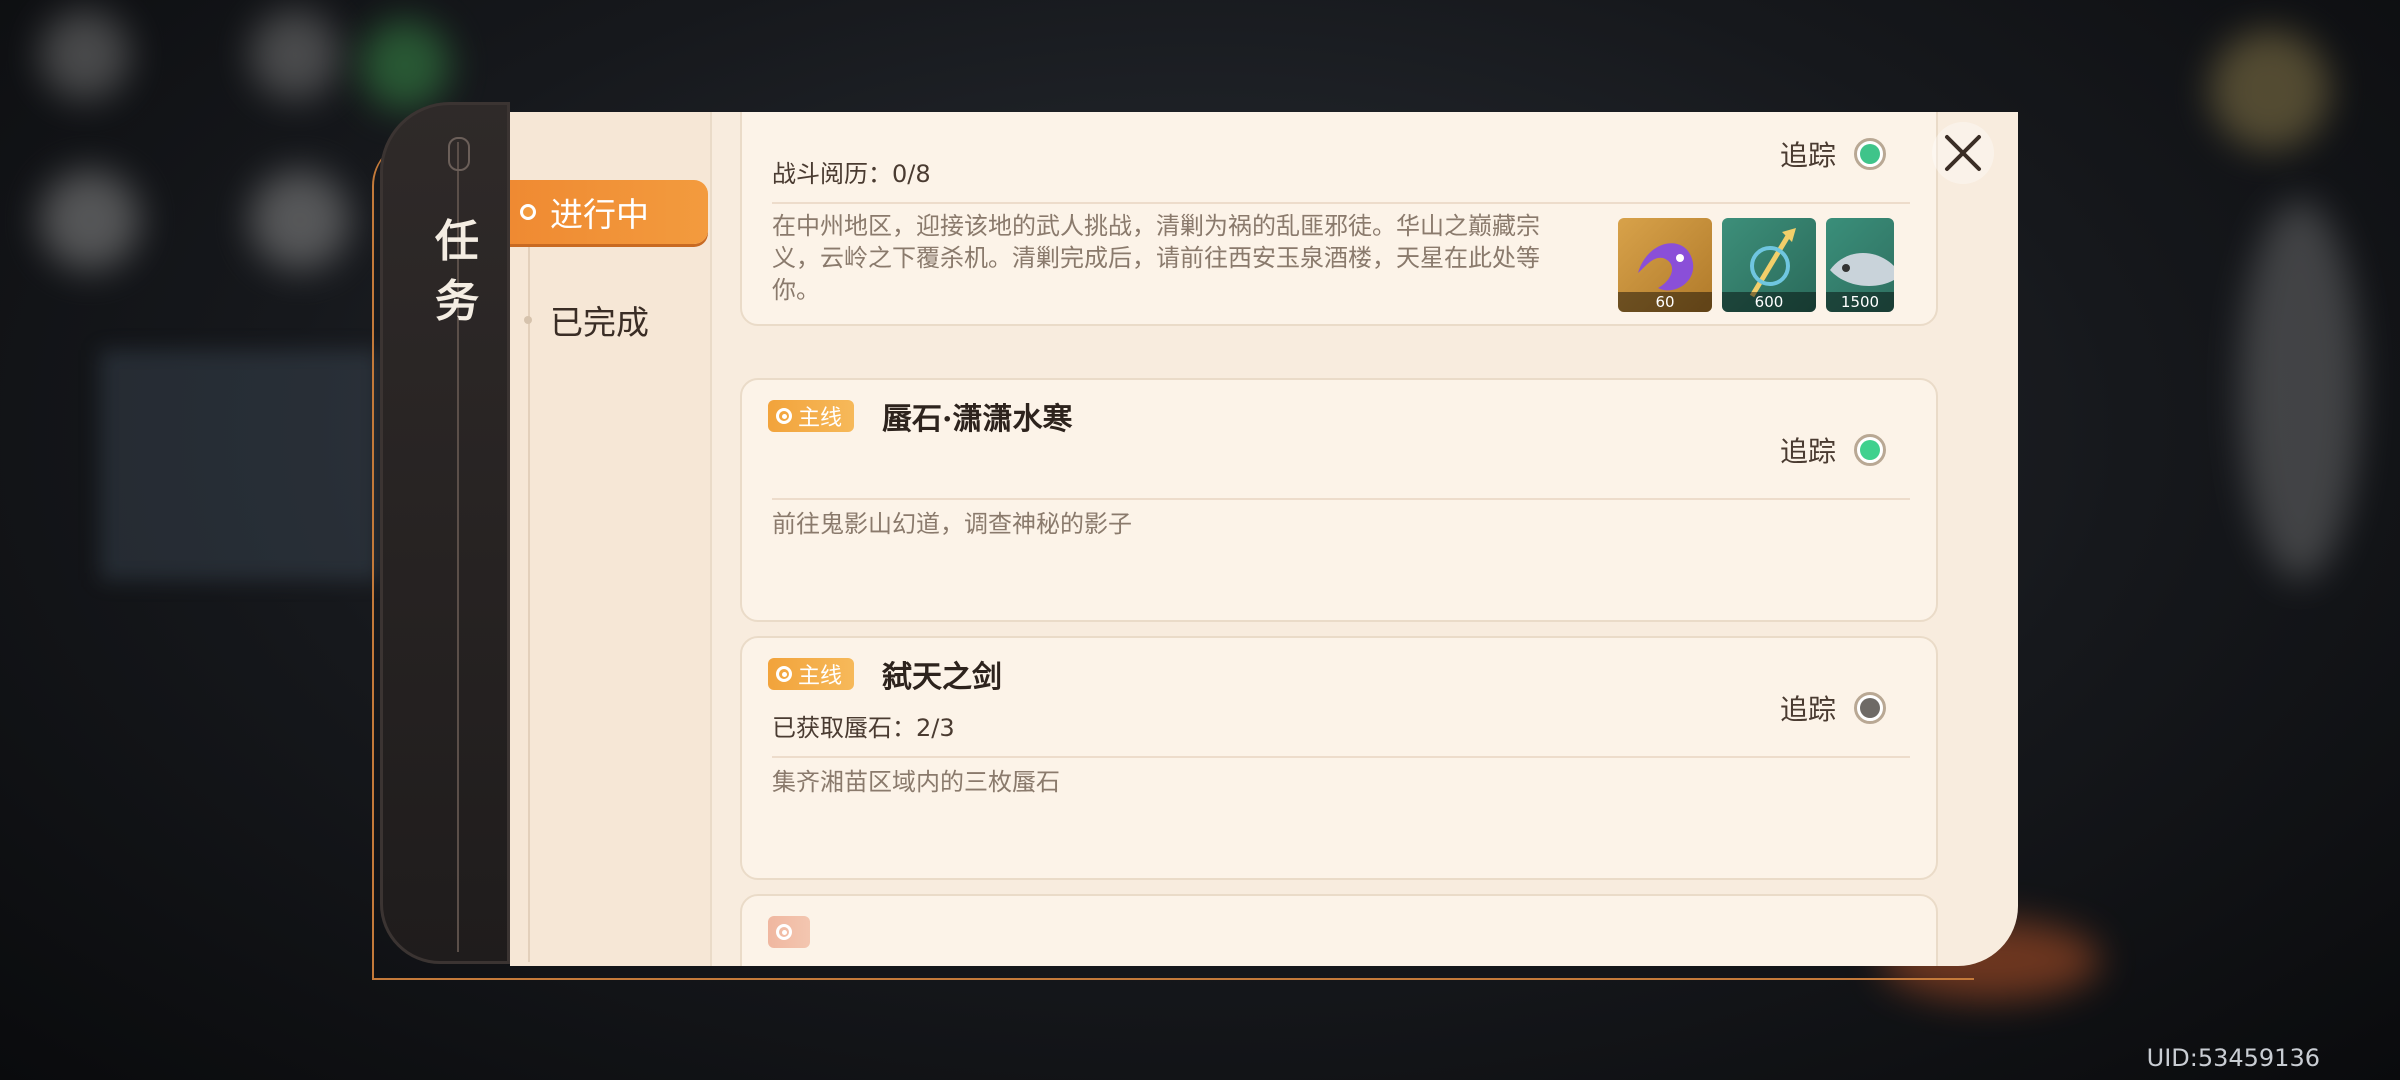 Image resolution: width=2400 pixels, height=1080 pixels. What do you see at coordinates (445, 533) in the screenshot?
I see `sidebar-spine: 任务` at bounding box center [445, 533].